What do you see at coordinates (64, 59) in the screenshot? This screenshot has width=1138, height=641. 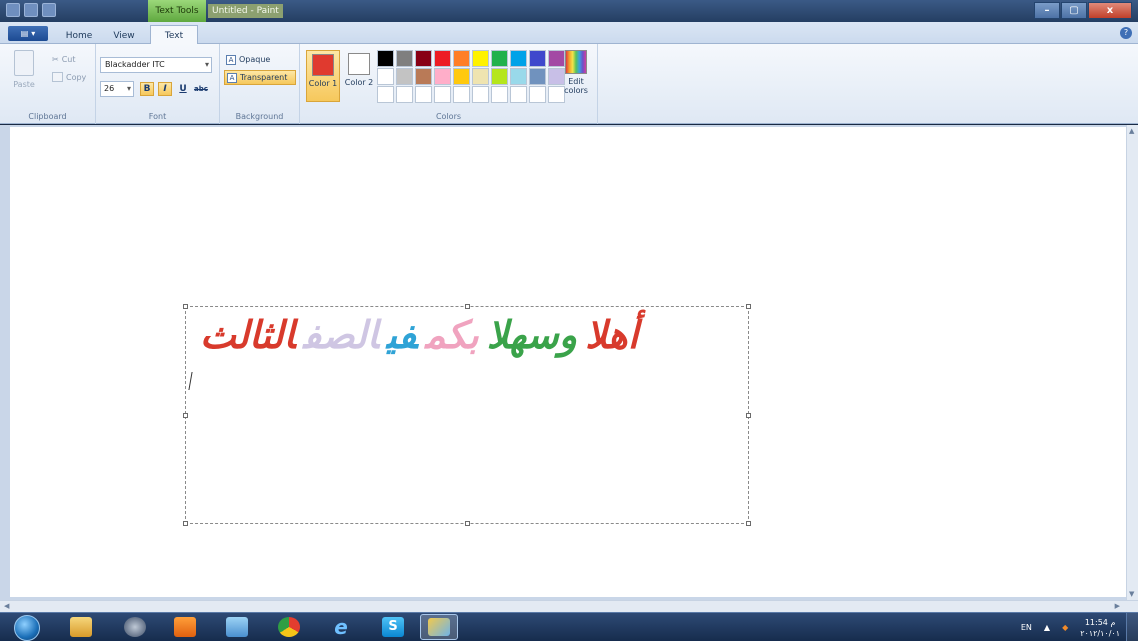 I see `cut-button: ✂ Cut` at bounding box center [64, 59].